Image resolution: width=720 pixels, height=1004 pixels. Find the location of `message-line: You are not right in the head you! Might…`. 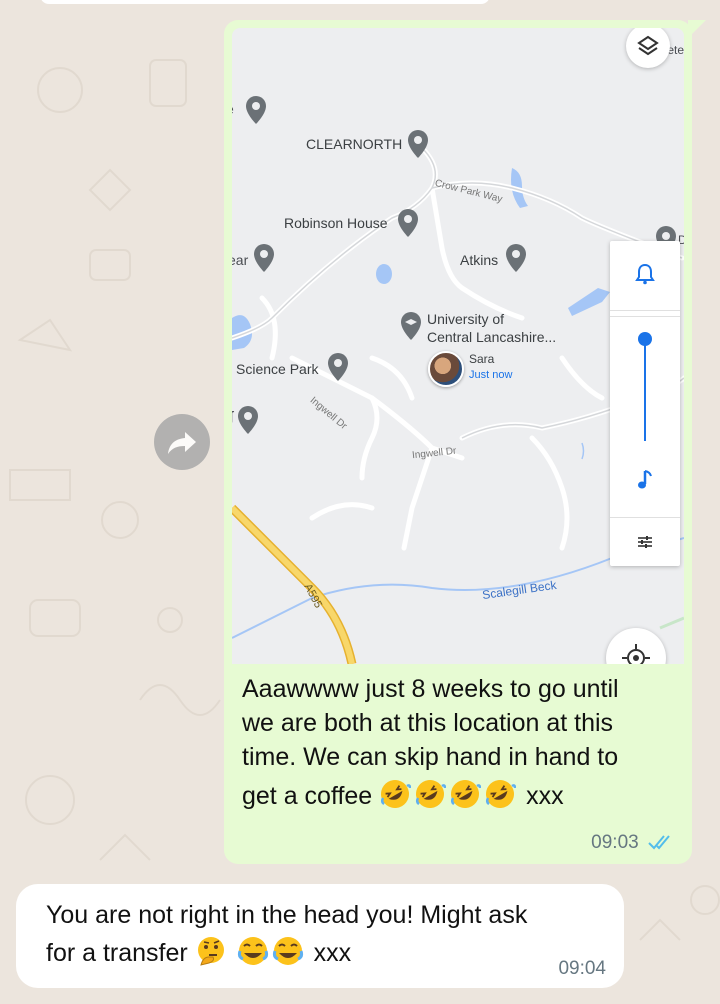

message-line: You are not right in the head you! Might… is located at coordinates (287, 915).